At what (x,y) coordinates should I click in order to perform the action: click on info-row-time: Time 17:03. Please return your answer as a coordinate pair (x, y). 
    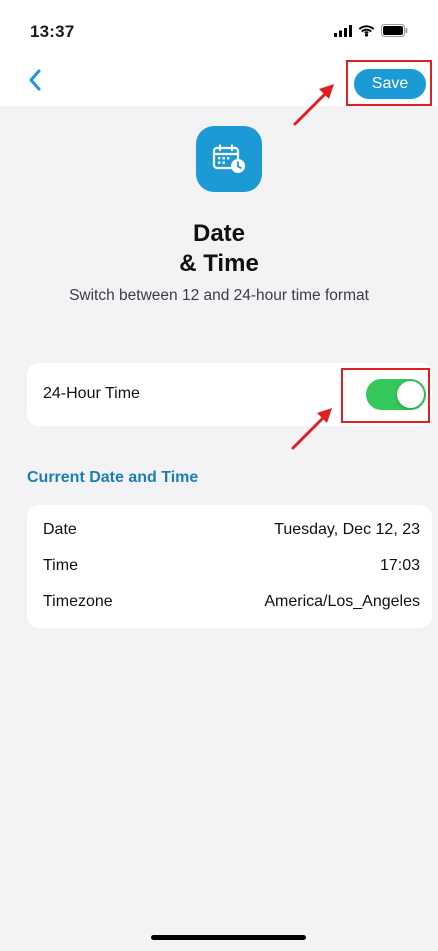
    Looking at the image, I should click on (231, 566).